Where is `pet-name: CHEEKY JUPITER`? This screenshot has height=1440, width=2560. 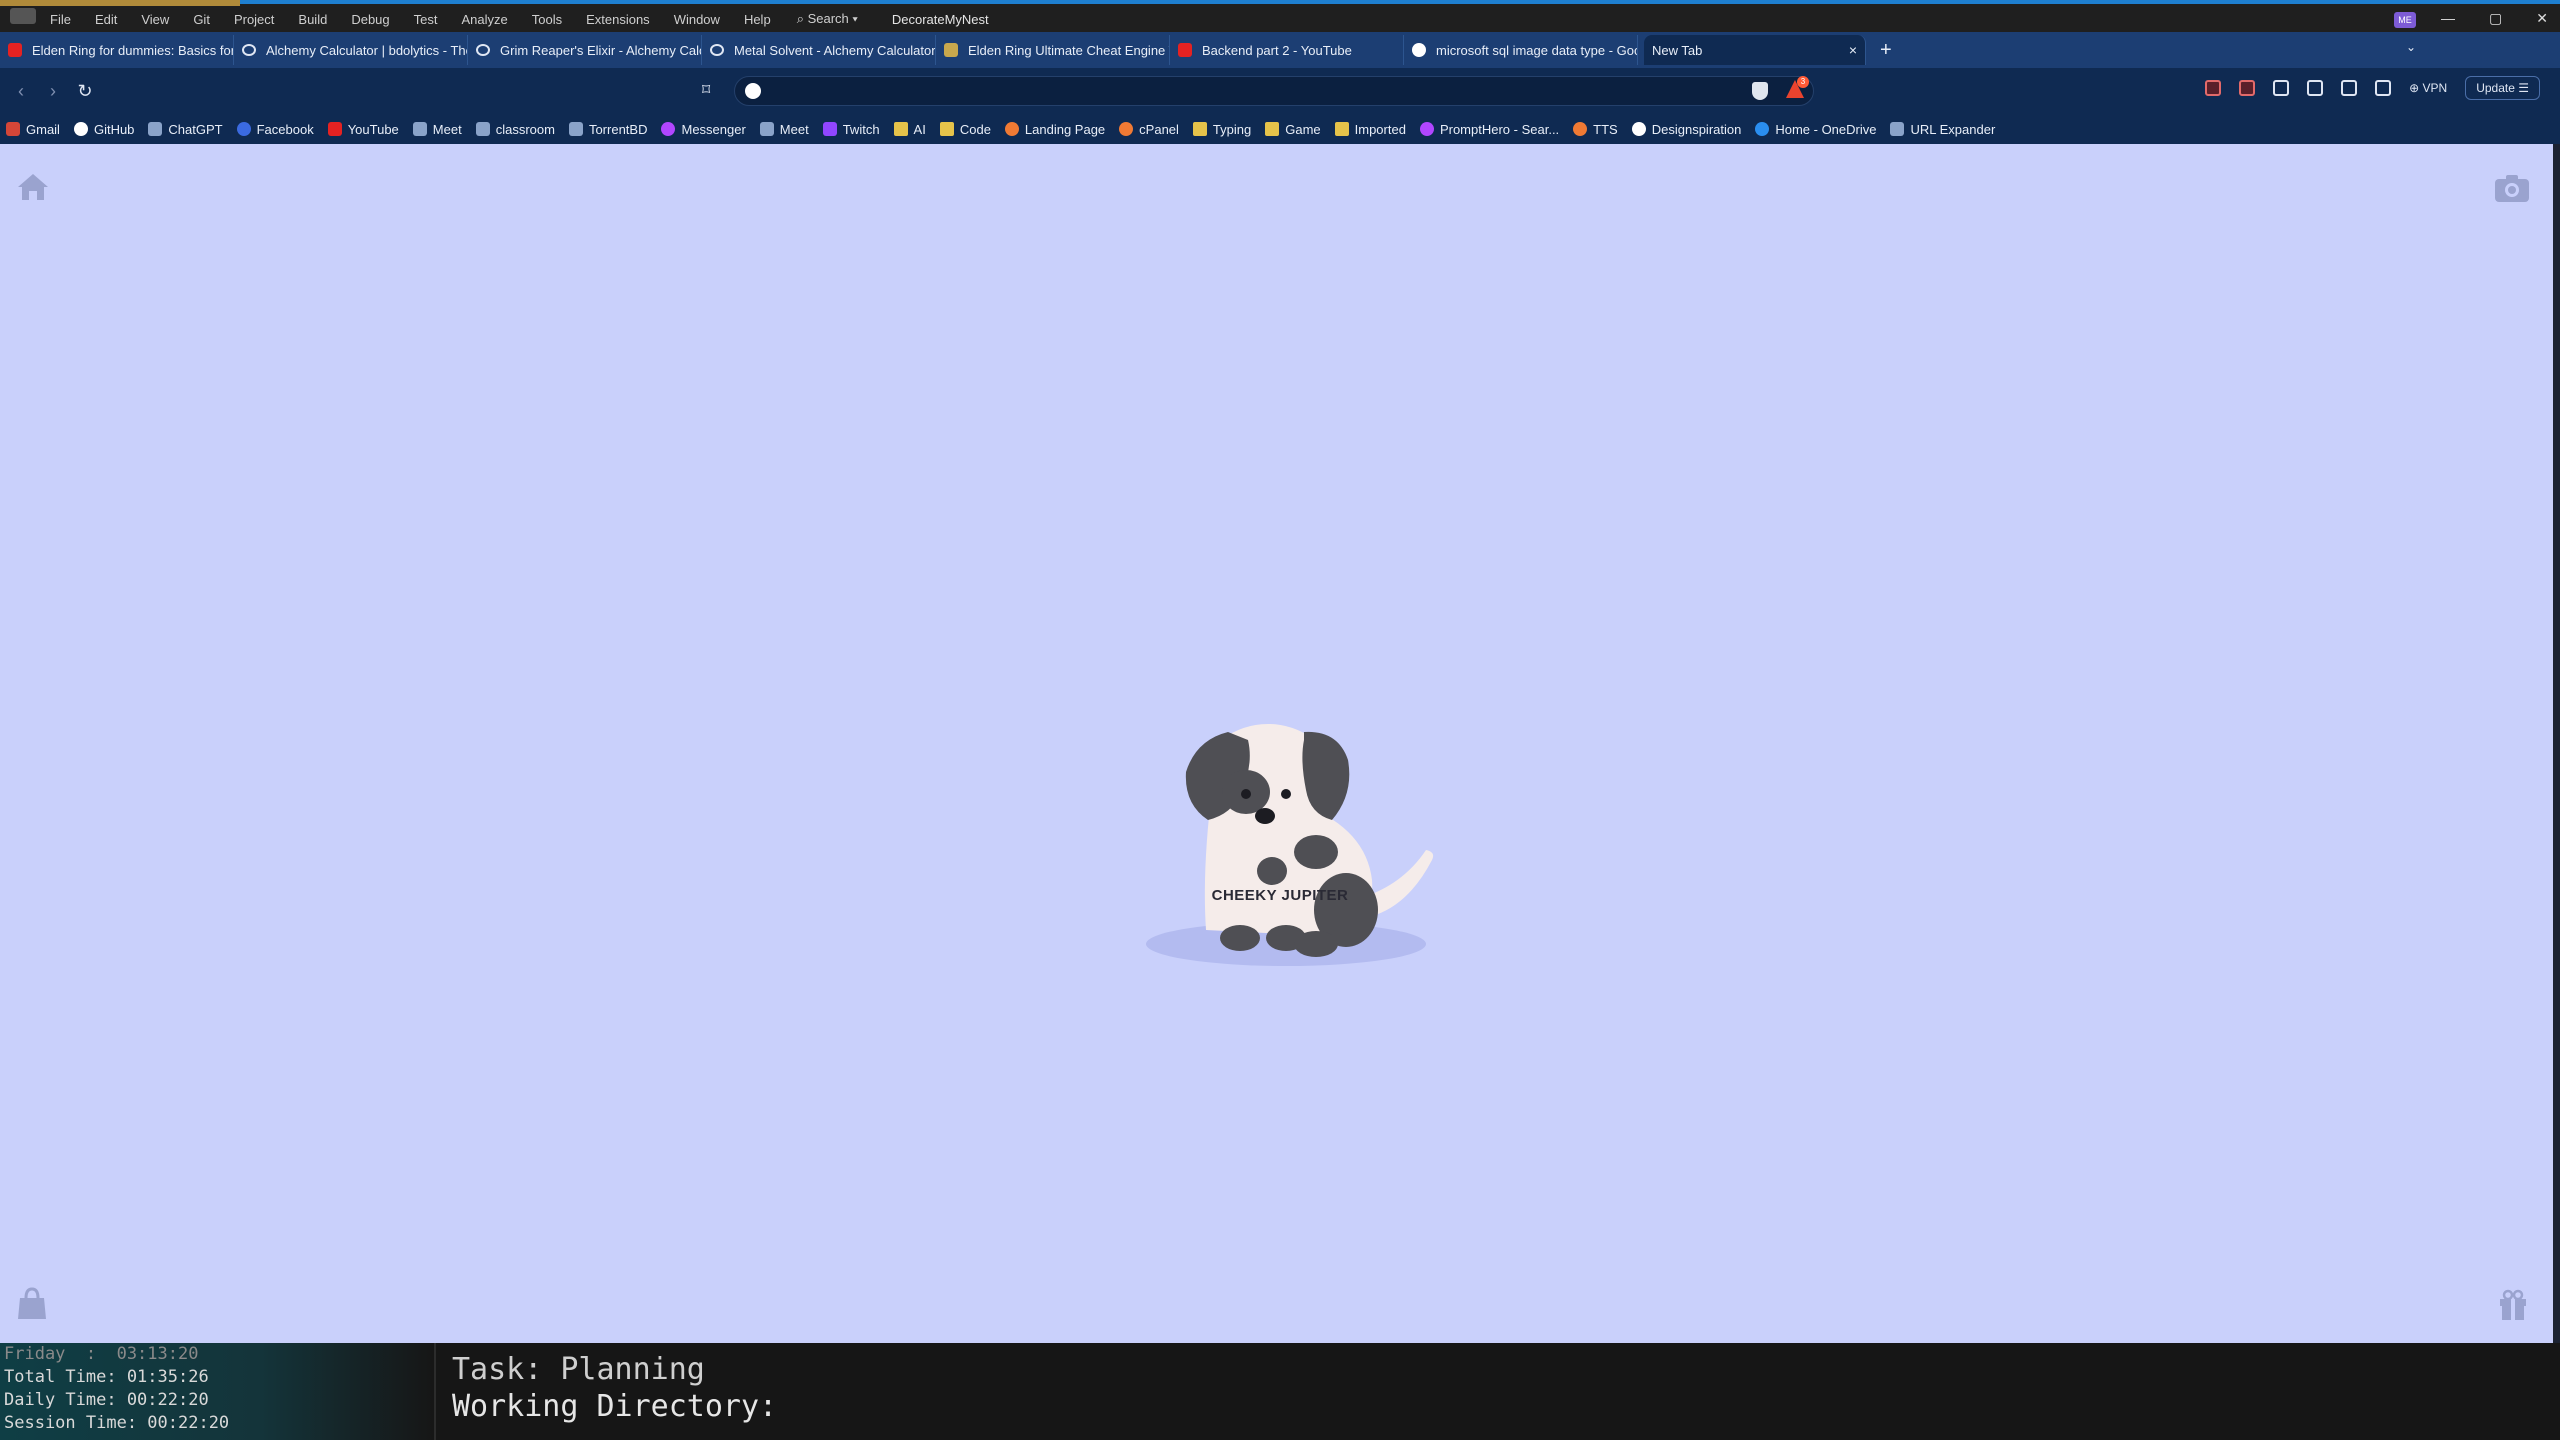
pet-name: CHEEKY JUPITER is located at coordinates (1280, 895).